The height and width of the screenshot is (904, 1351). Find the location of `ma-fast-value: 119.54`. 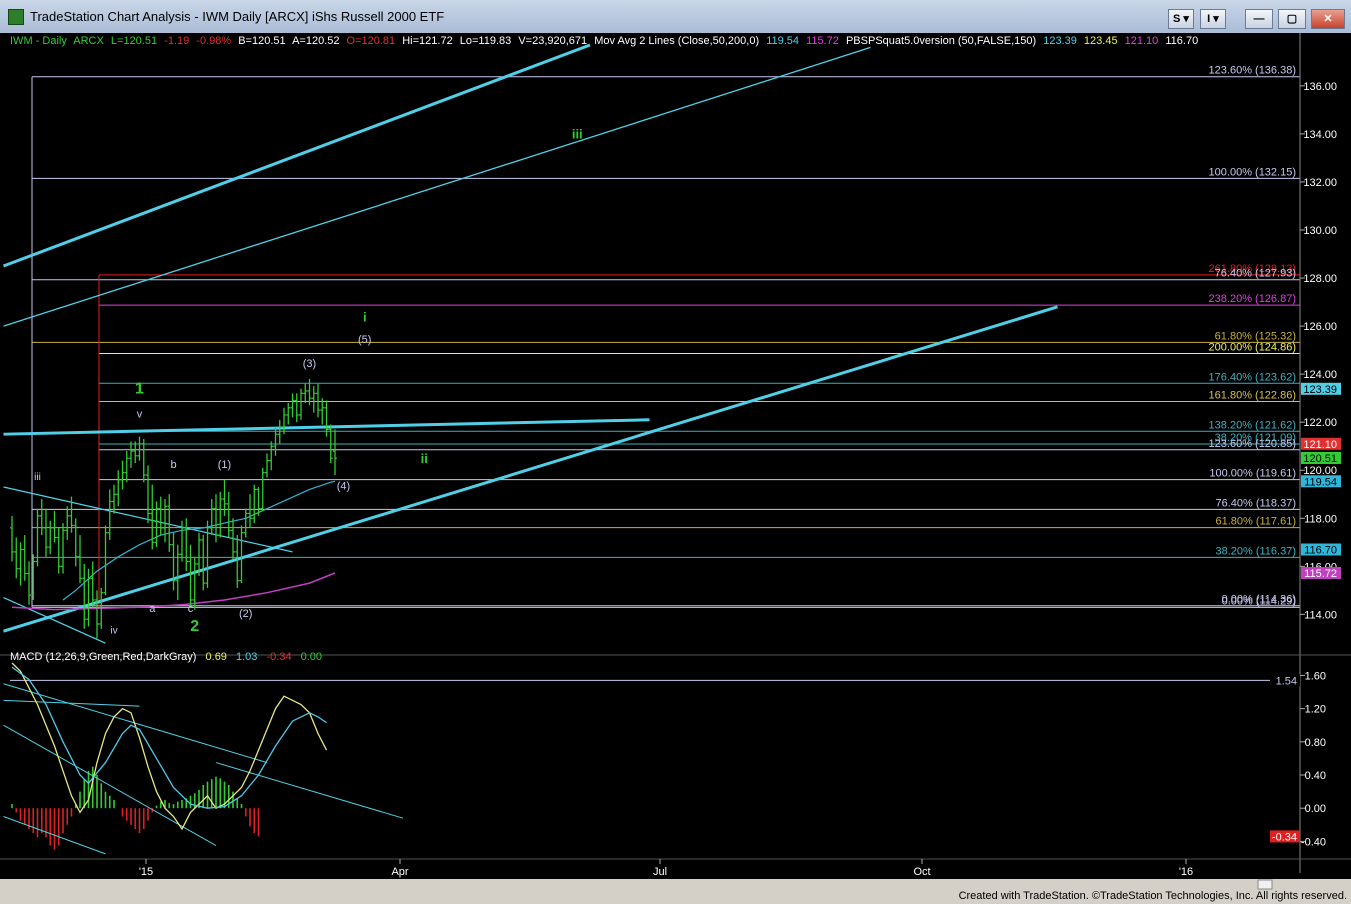

ma-fast-value: 119.54 is located at coordinates (783, 41).